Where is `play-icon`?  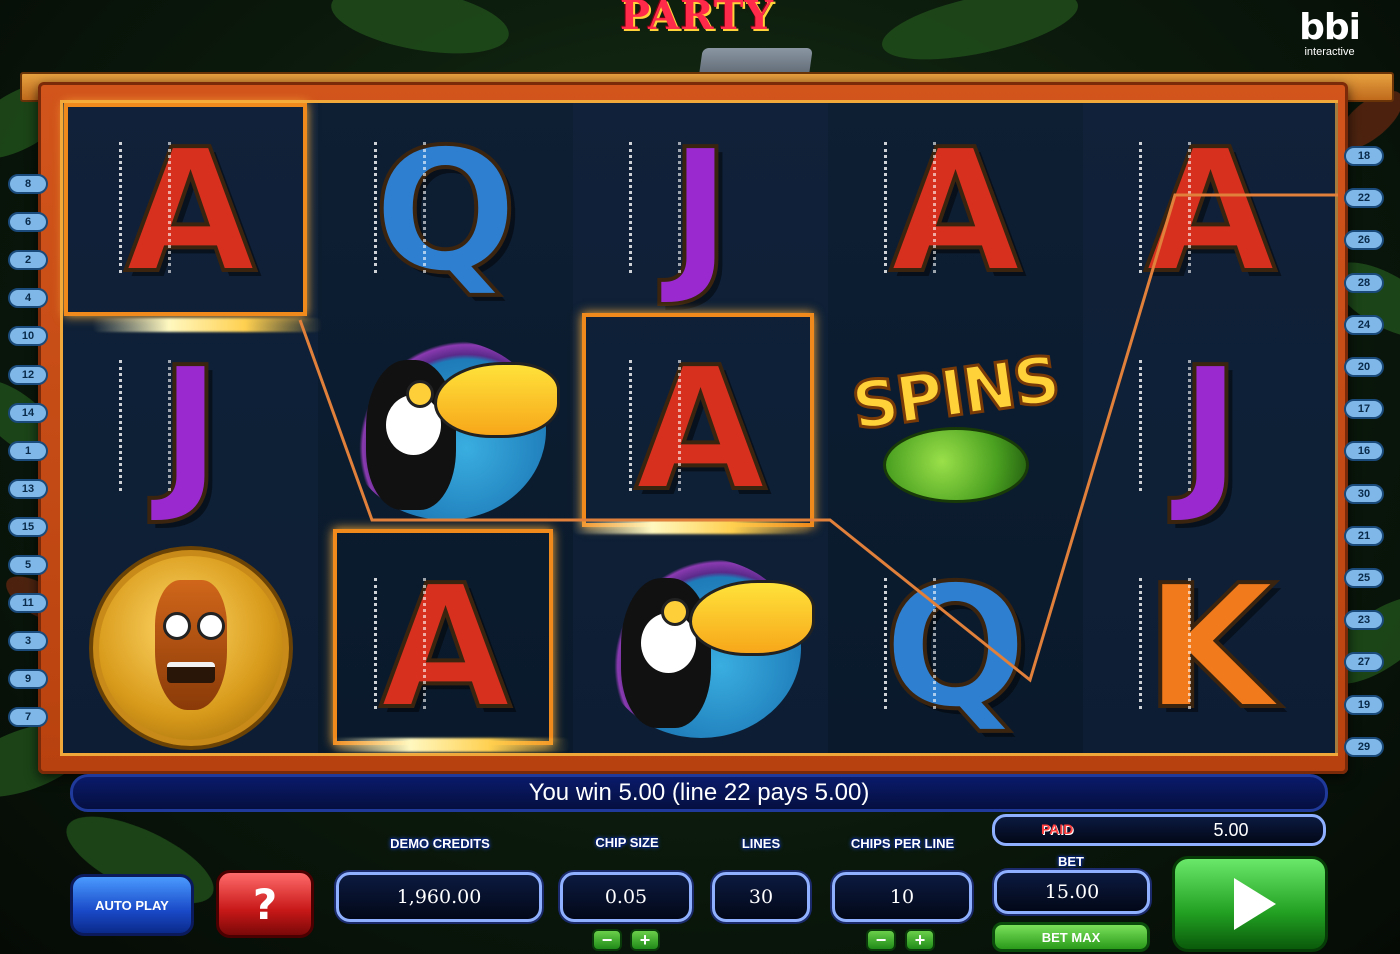
play-icon is located at coordinates (1255, 904).